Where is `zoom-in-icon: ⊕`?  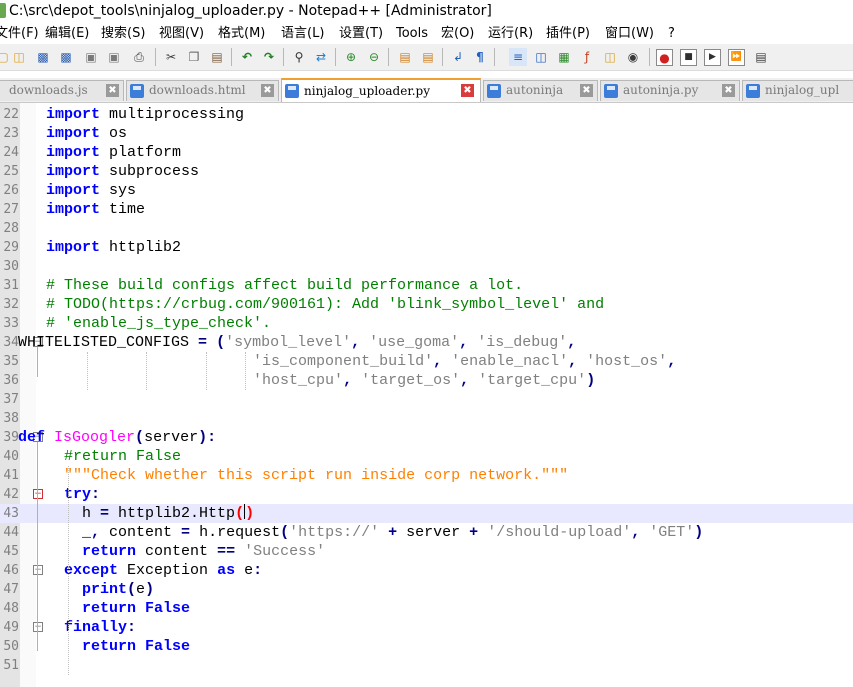 zoom-in-icon: ⊕ is located at coordinates (351, 57).